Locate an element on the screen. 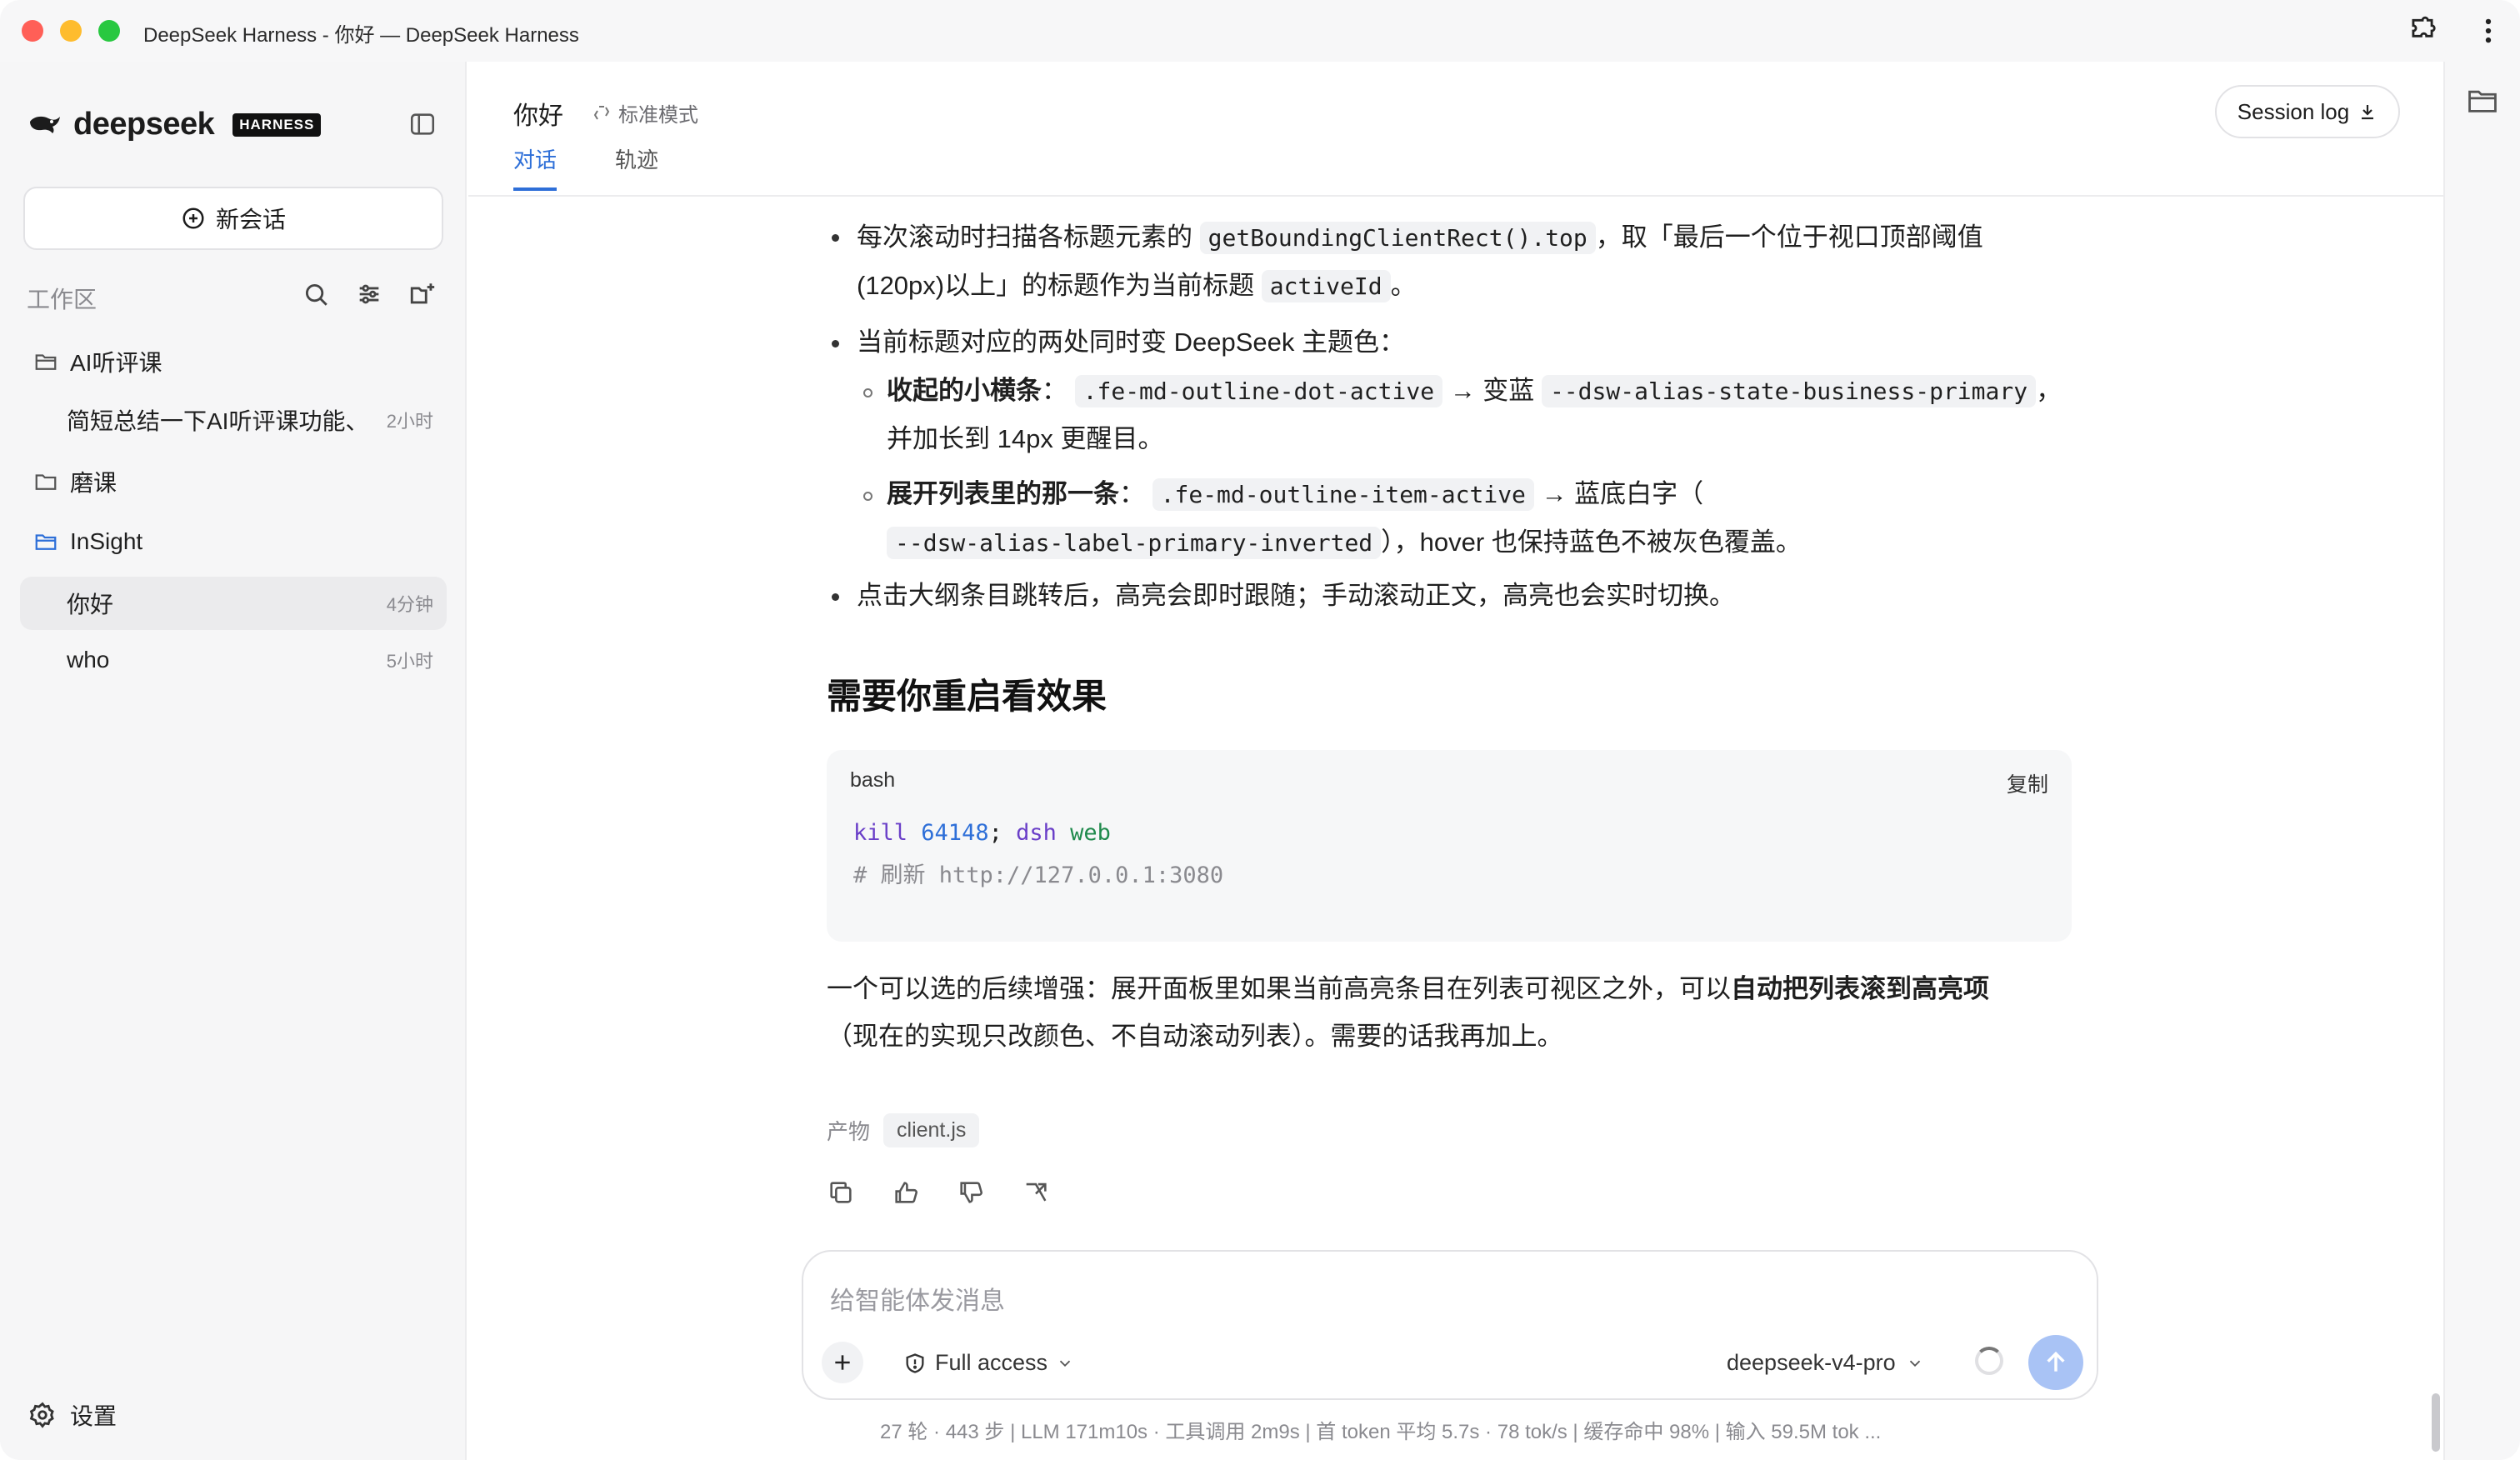 This screenshot has height=1460, width=2520. sidebar-item-who: who 5小时 is located at coordinates (233, 660).